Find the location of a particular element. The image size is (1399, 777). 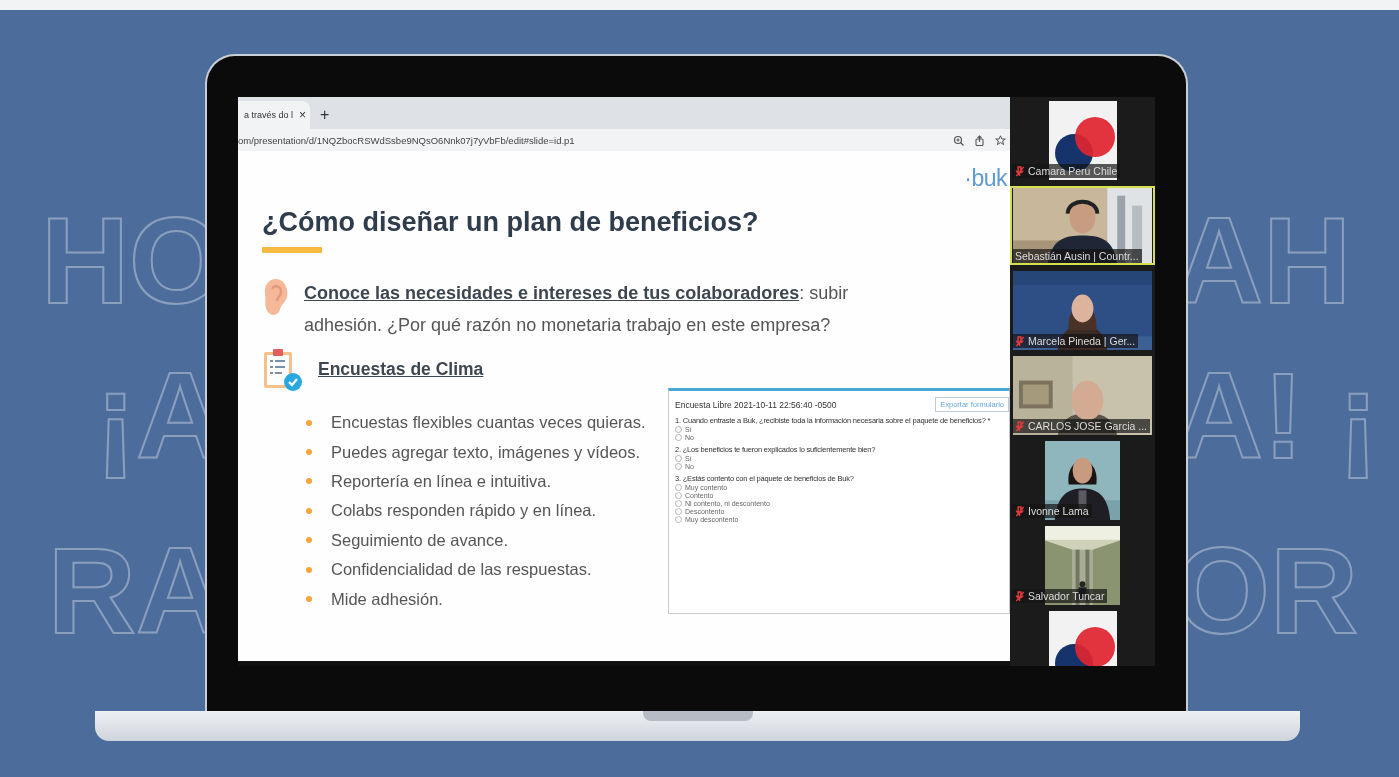

bullet-text: Reportería en línea e intuitiva. is located at coordinates (441, 481).